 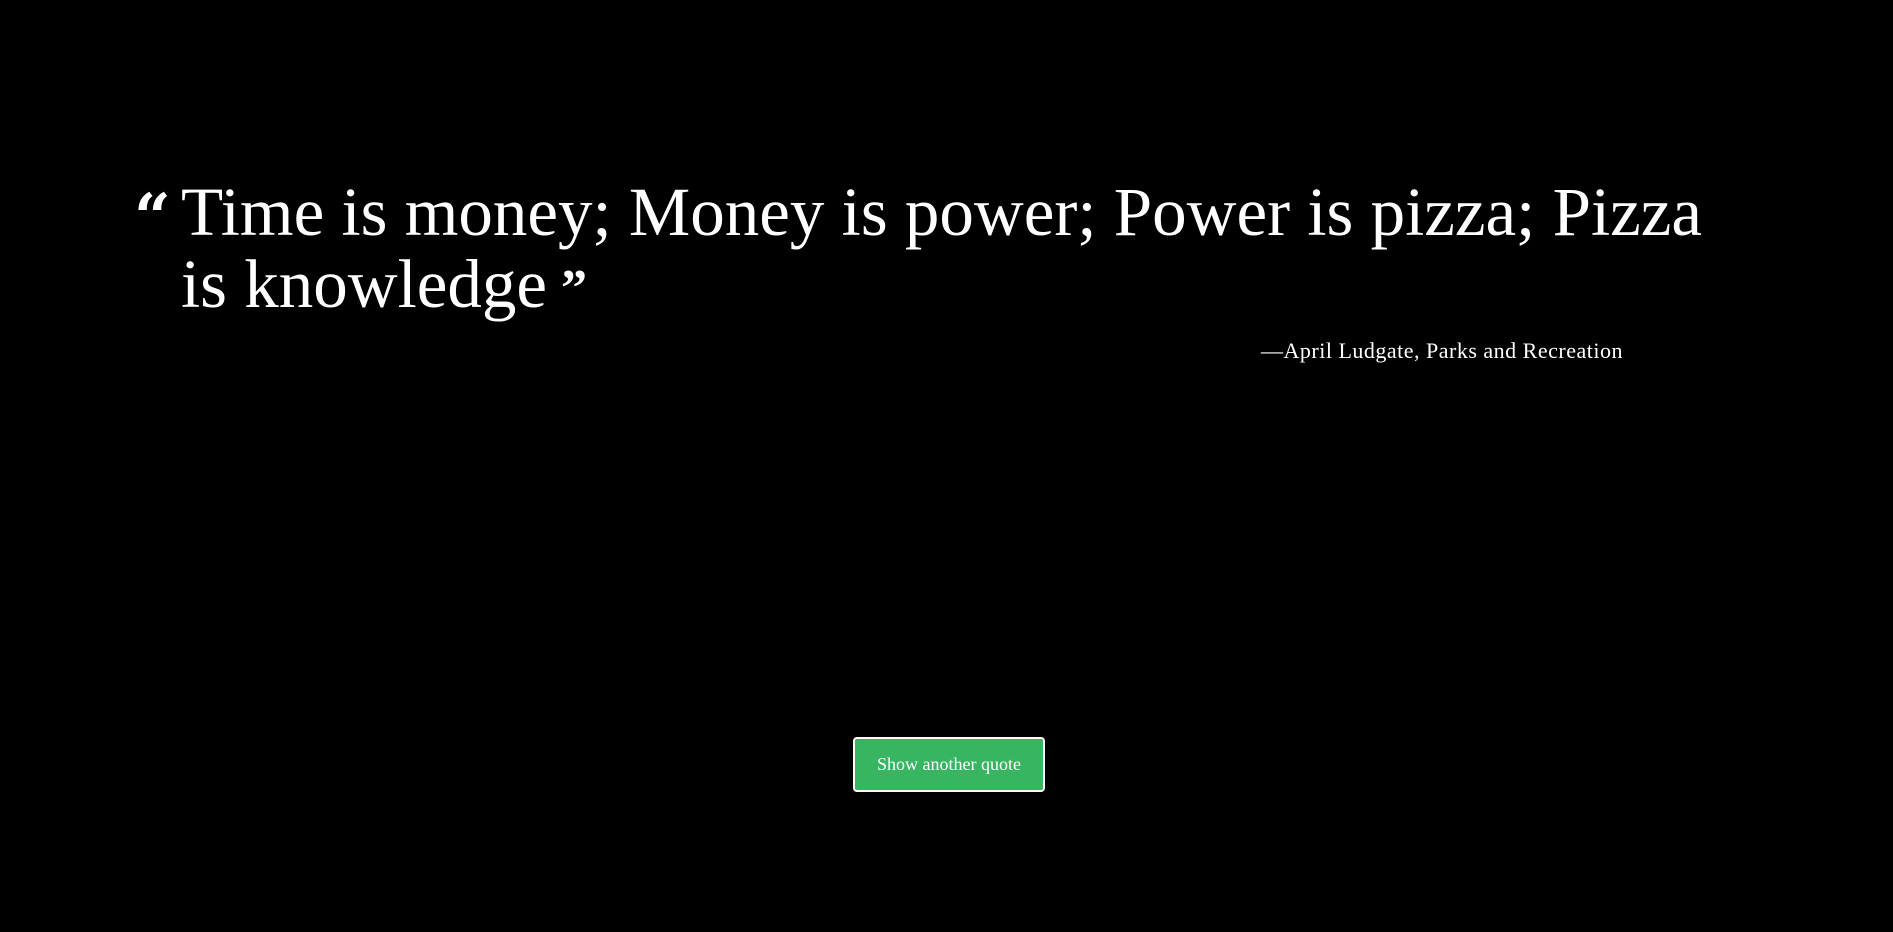 What do you see at coordinates (152, 217) in the screenshot?
I see `open-quote-icon: “` at bounding box center [152, 217].